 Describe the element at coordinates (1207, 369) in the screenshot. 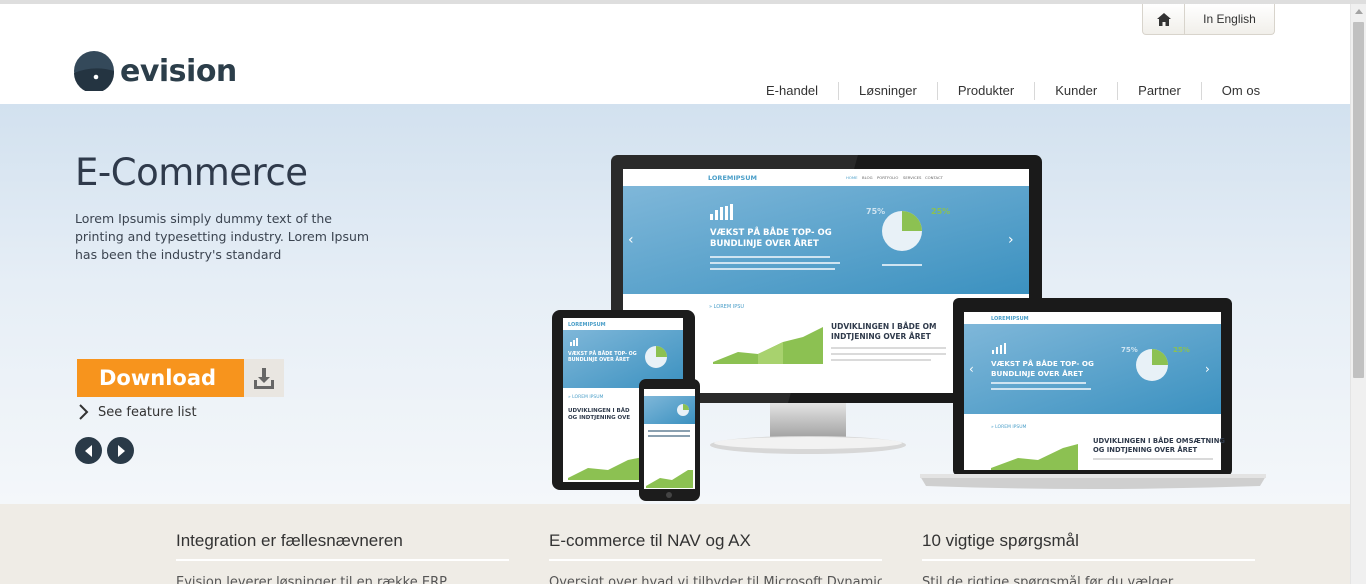

I see `laptop-next-arrow-icon: ›` at that location.